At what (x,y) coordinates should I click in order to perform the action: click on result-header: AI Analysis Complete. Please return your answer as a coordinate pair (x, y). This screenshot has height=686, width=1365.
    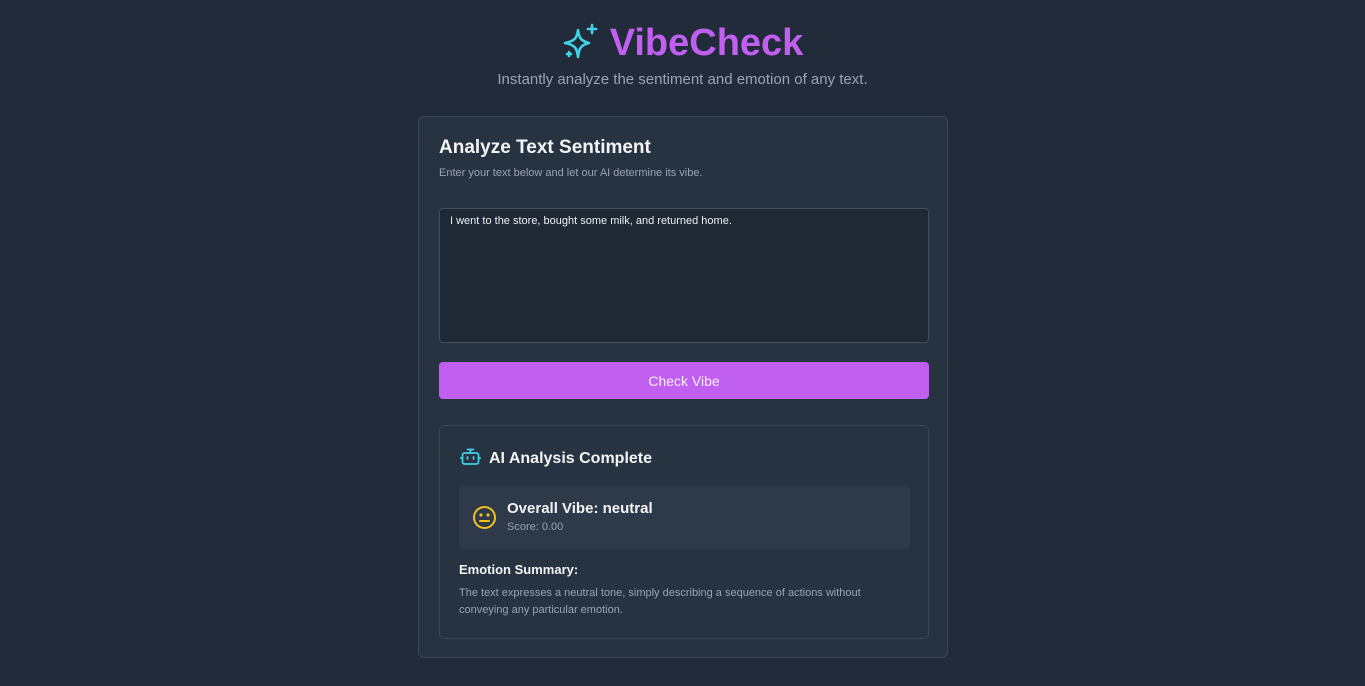
    Looking at the image, I should click on (556, 459).